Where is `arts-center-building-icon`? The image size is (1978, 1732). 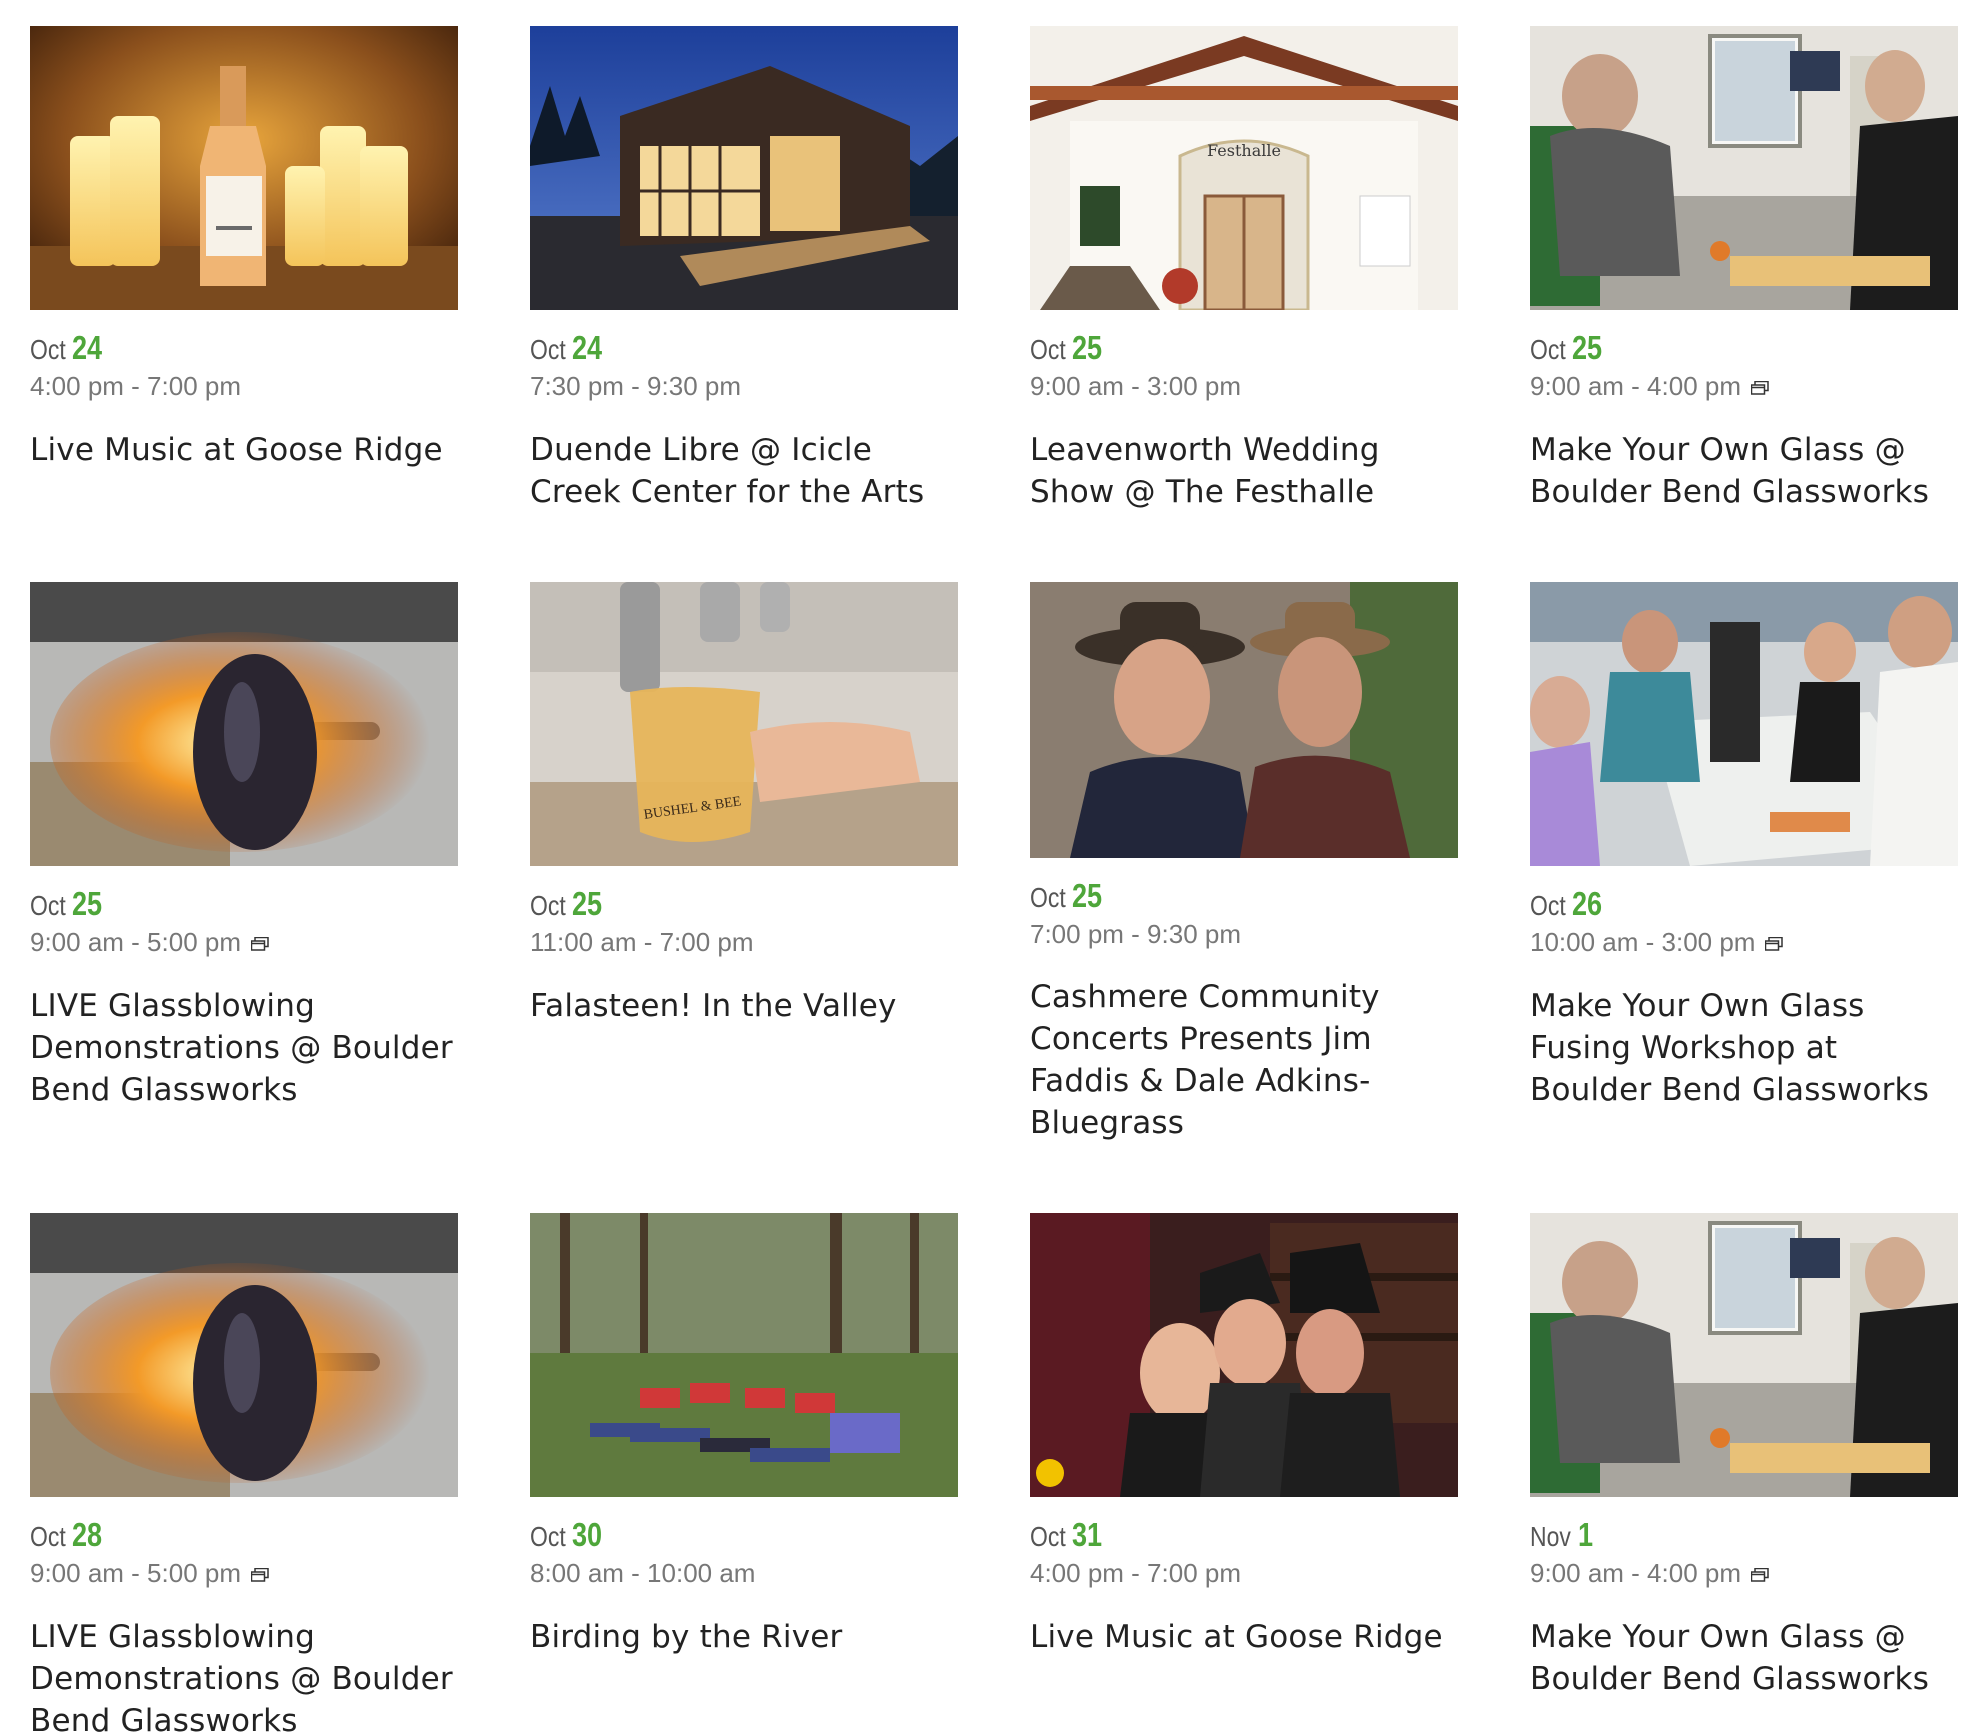 arts-center-building-icon is located at coordinates (744, 168).